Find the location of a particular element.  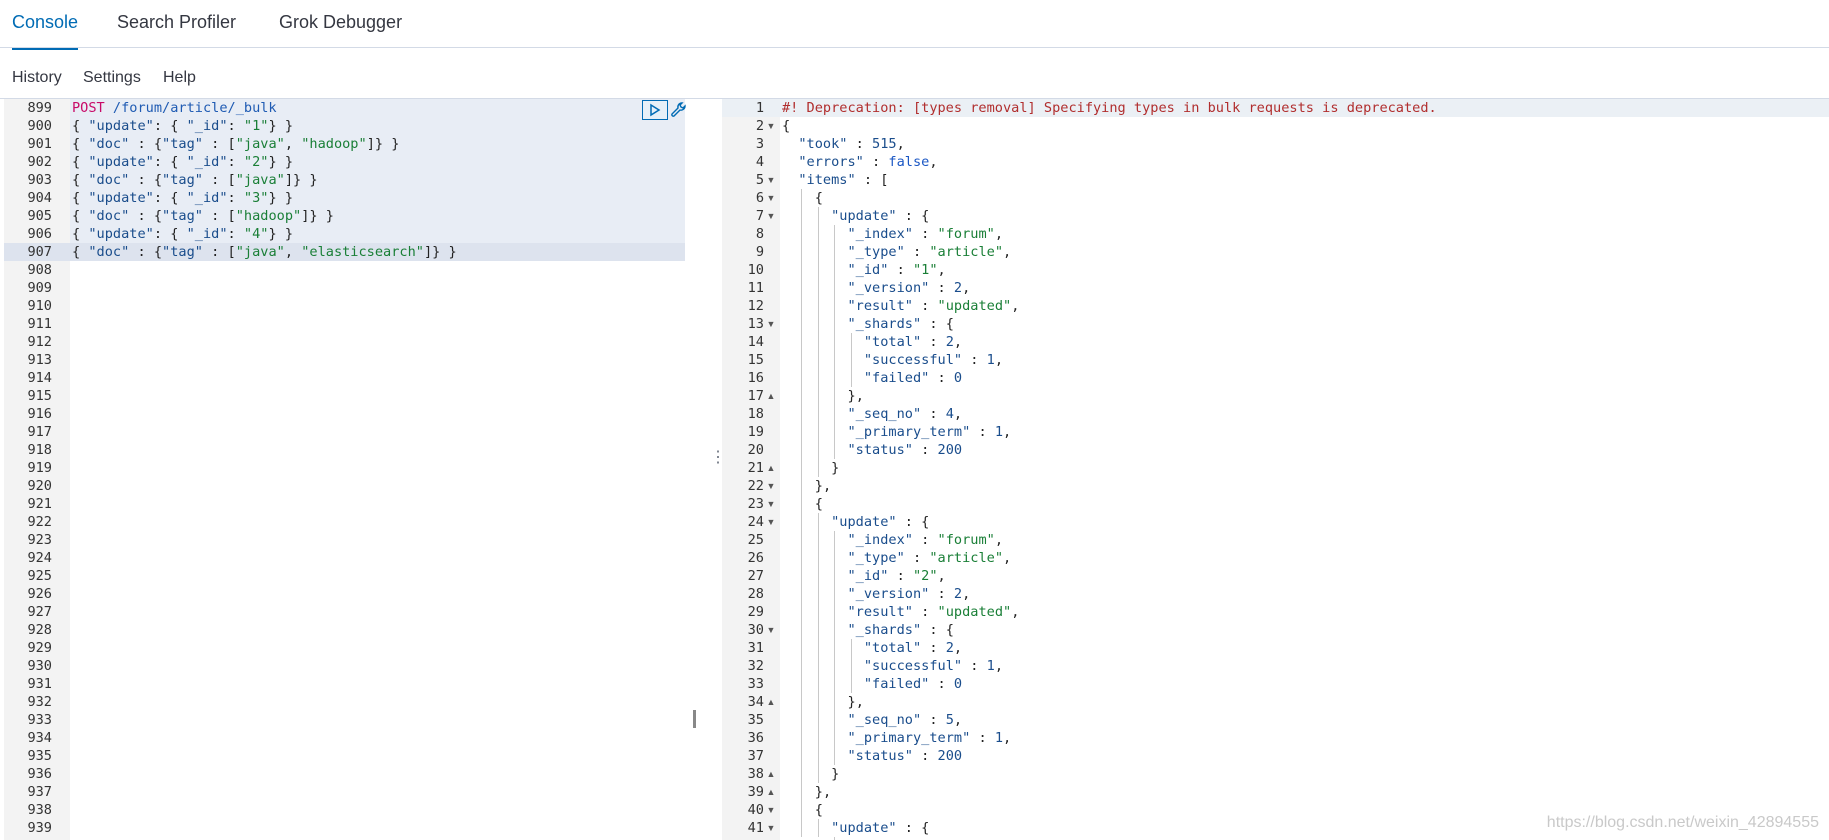

line-number: 929 is located at coordinates (39, 648).